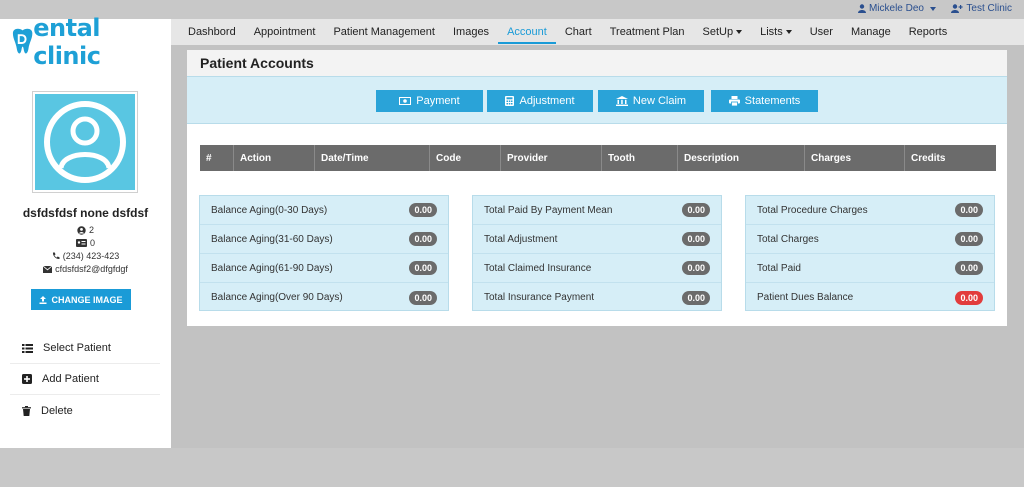  What do you see at coordinates (212, 32) in the screenshot?
I see `nav-dashbord: Dashbord` at bounding box center [212, 32].